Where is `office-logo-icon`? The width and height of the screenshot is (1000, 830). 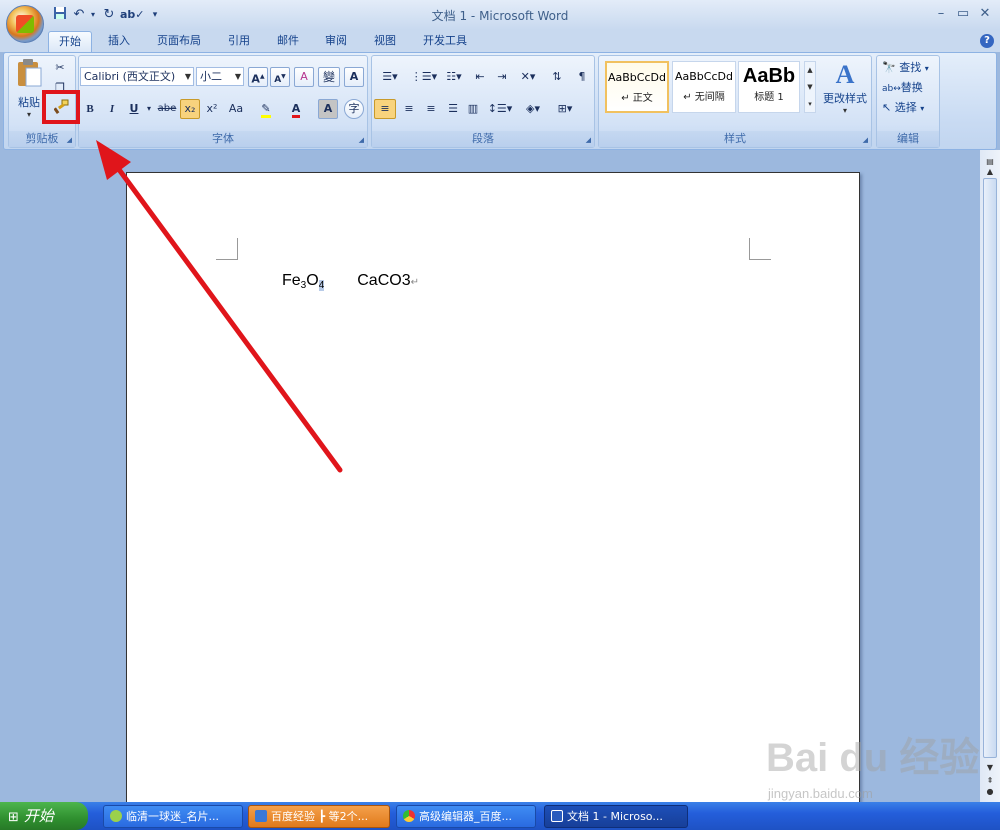 office-logo-icon is located at coordinates (25, 24).